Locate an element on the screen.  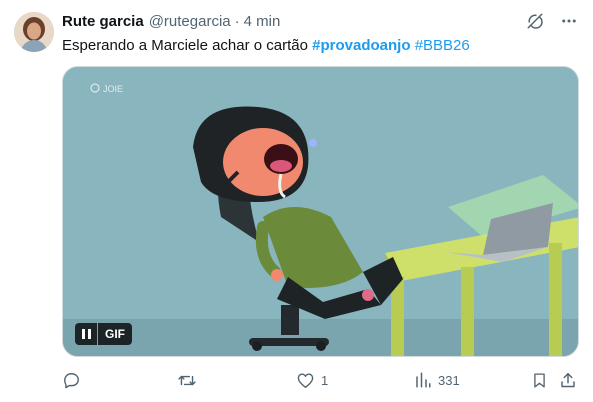
heart-icon is located at coordinates (305, 380).